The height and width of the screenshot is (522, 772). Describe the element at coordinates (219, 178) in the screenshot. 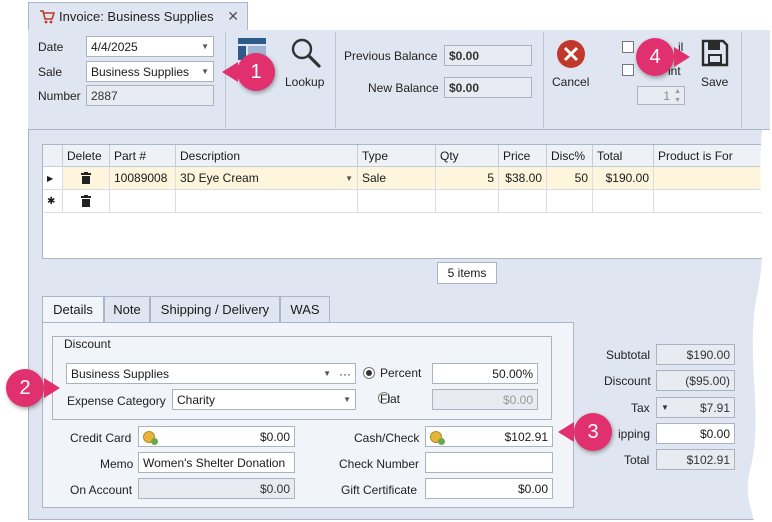

I see `description-value: 3D Eye Cream` at that location.